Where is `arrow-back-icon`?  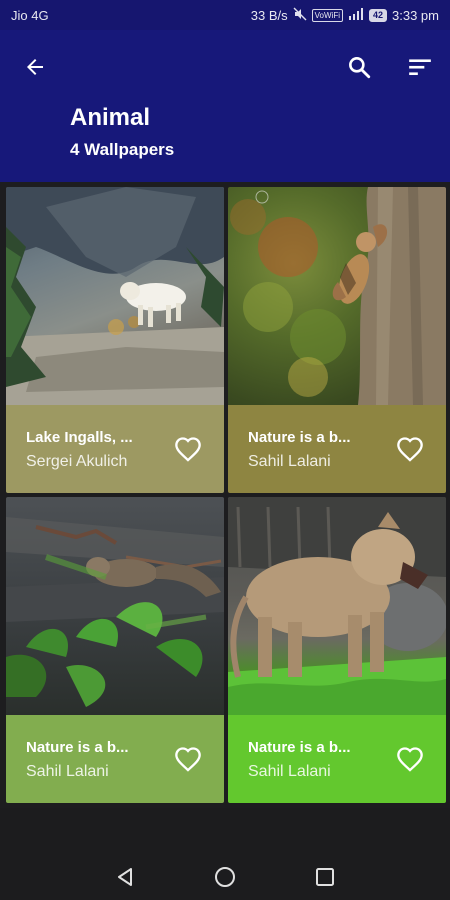 arrow-back-icon is located at coordinates (35, 67).